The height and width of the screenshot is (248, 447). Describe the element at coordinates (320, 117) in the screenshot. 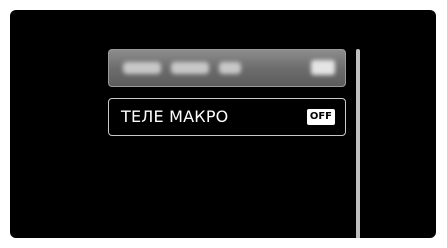

I see `tele-macro-value-badge: OFF` at that location.